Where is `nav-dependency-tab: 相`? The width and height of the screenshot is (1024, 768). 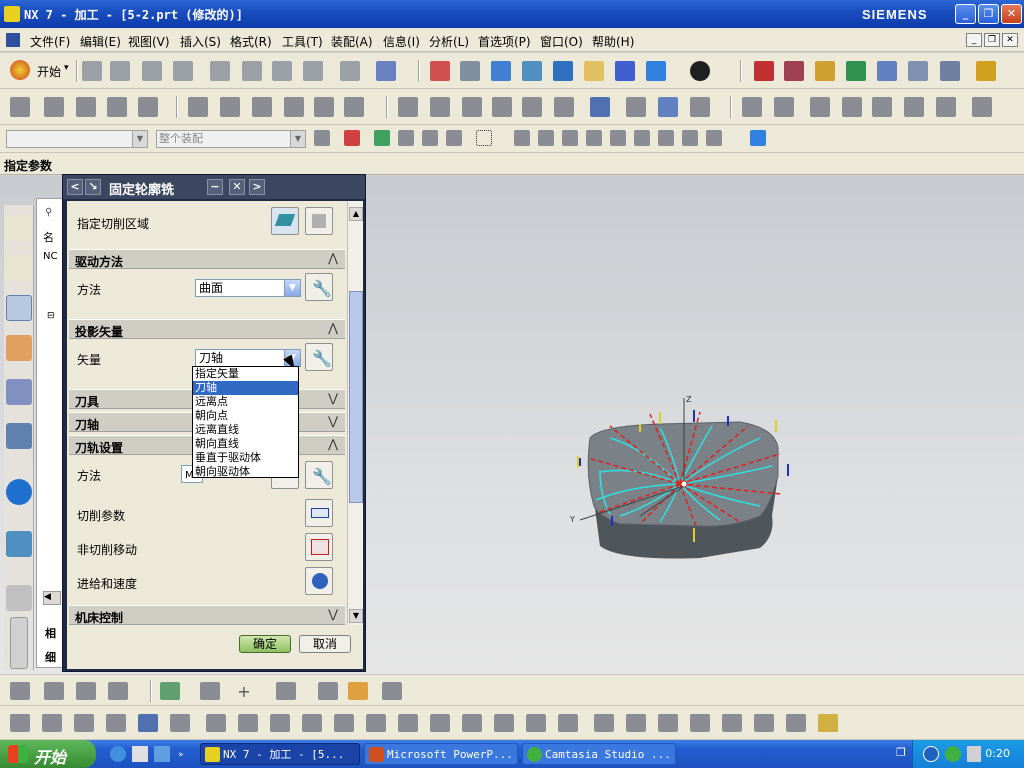
nav-dependency-tab: 相 is located at coordinates (50, 633).